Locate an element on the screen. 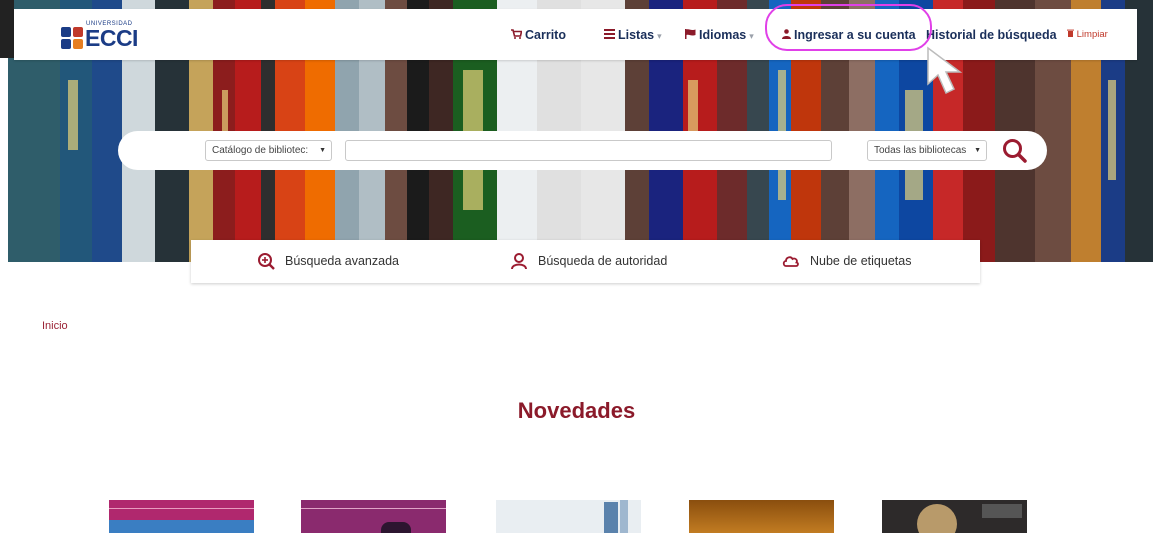  search-icon is located at coordinates (1015, 151).